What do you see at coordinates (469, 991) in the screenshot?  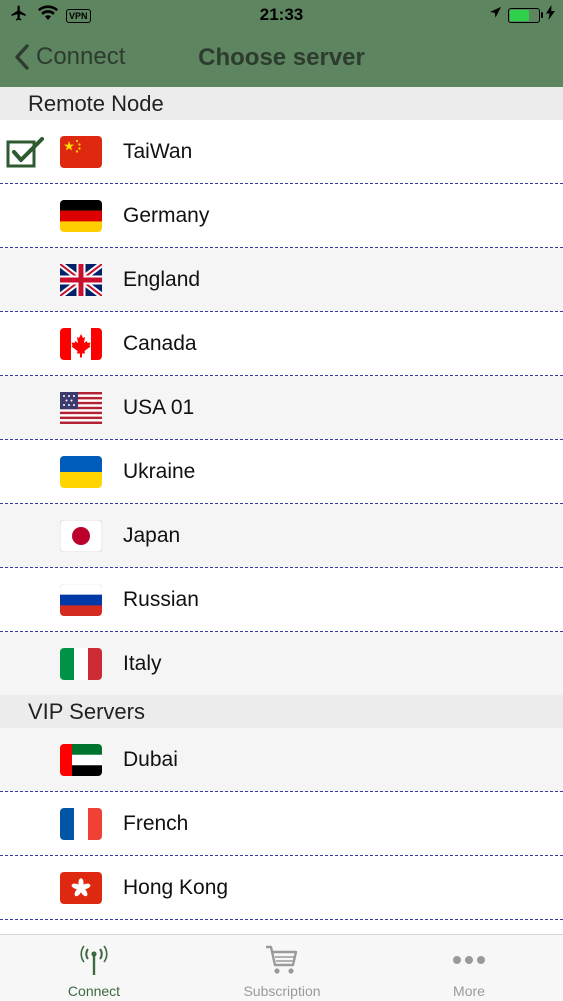 I see `tab-label: More` at bounding box center [469, 991].